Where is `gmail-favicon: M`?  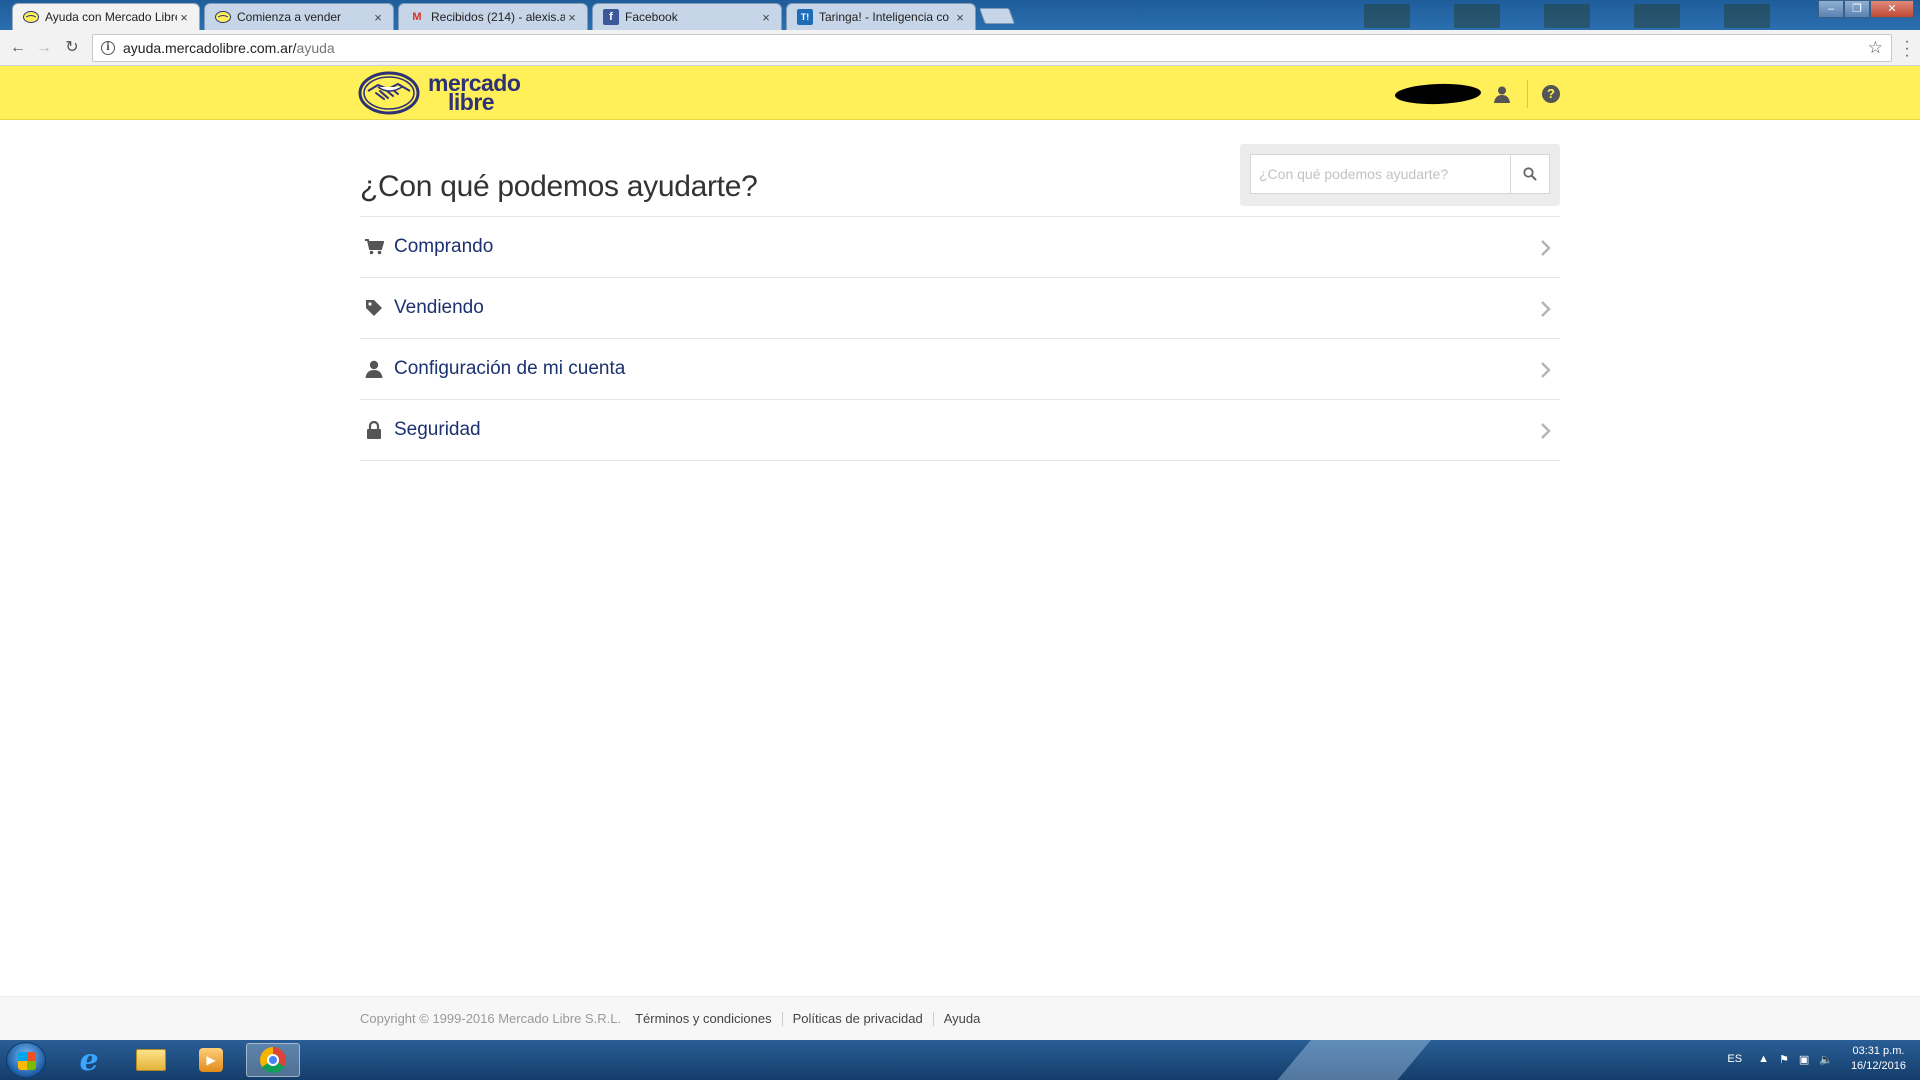 gmail-favicon: M is located at coordinates (417, 17).